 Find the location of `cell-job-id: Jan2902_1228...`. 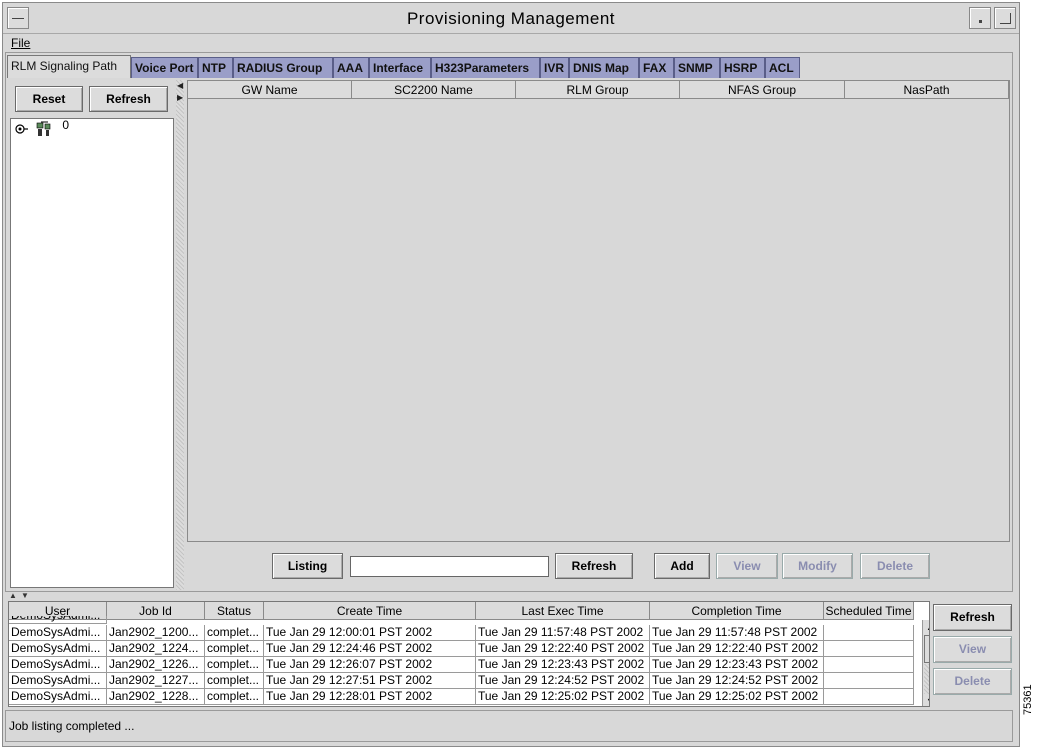

cell-job-id: Jan2902_1228... is located at coordinates (156, 697).